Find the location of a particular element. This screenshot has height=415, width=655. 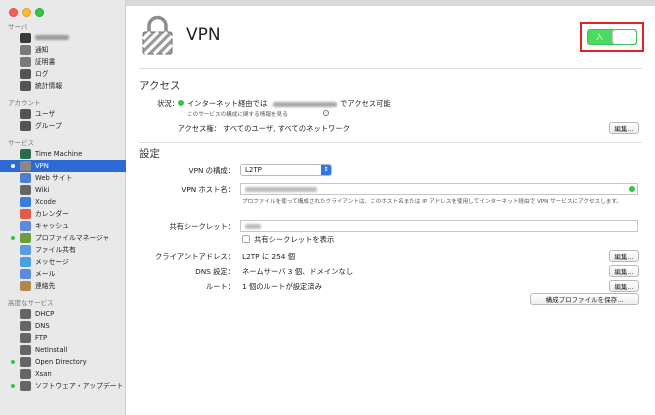

sidebar-section-header: サーバ is located at coordinates (18, 27).